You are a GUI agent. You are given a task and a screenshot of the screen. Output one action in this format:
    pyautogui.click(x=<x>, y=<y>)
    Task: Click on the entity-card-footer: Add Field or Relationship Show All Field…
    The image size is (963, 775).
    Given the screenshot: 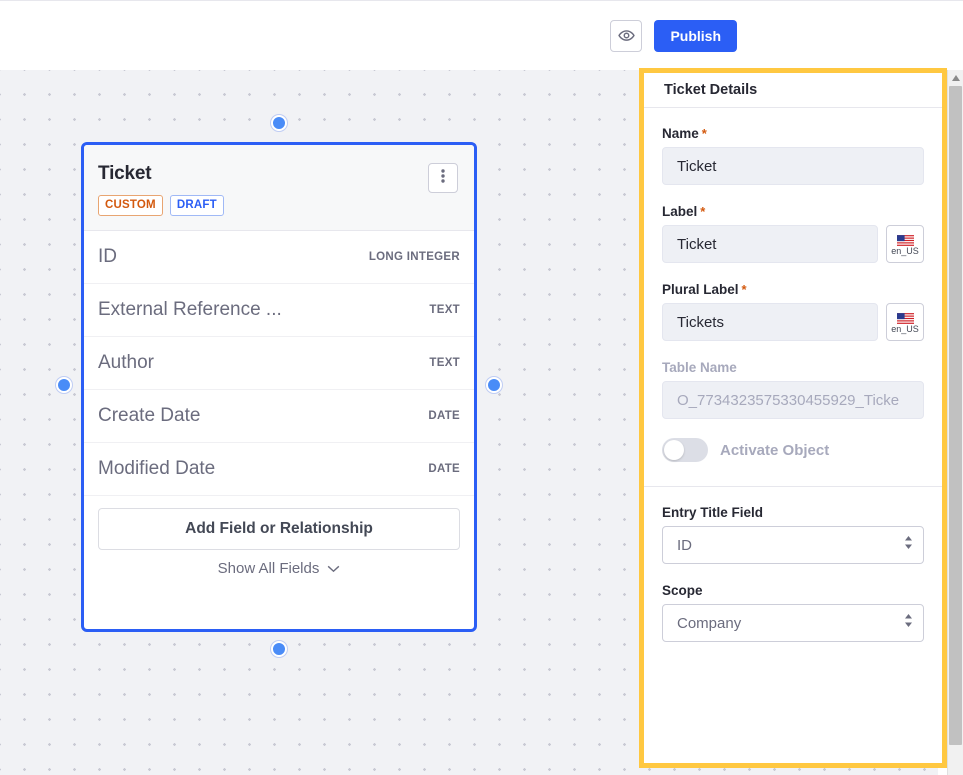 What is the action you would take?
    pyautogui.click(x=279, y=541)
    